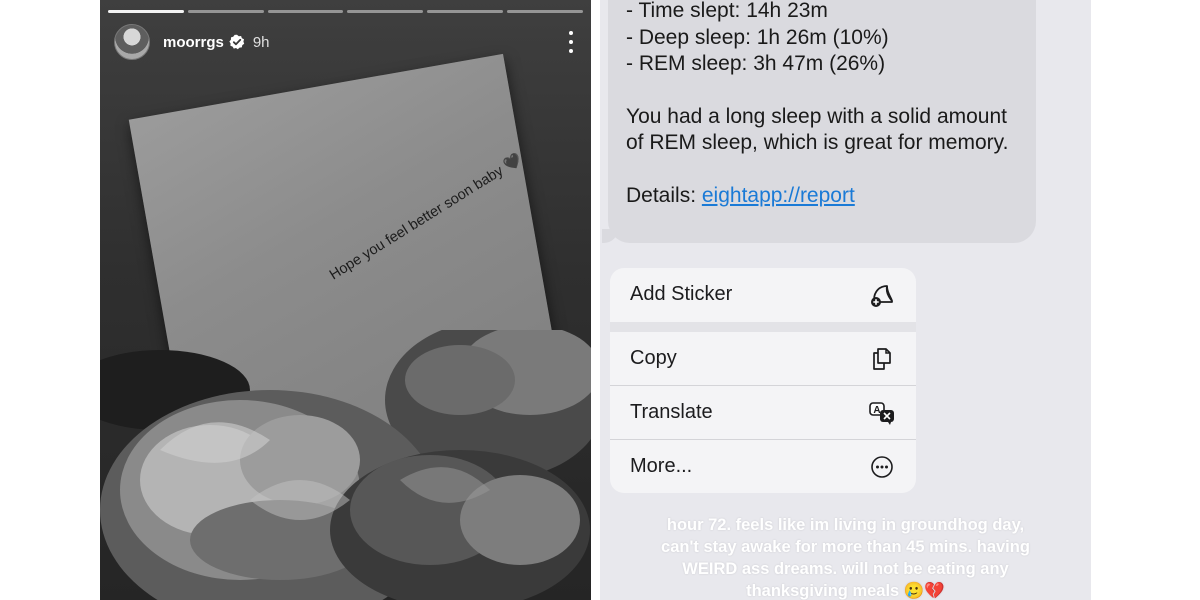 This screenshot has width=1200, height=600. What do you see at coordinates (881, 413) in the screenshot?
I see `translate-icon: A` at bounding box center [881, 413].